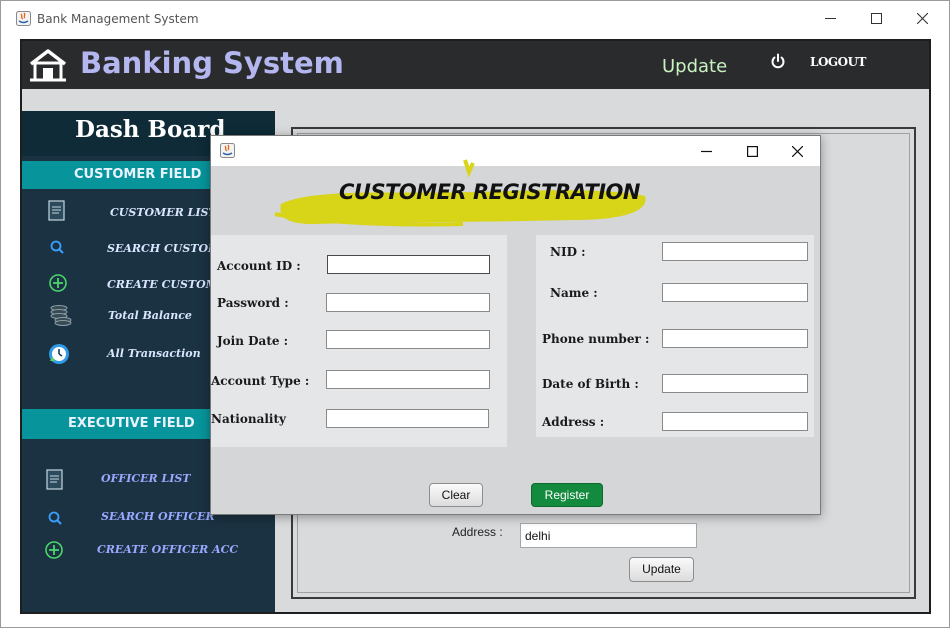 This screenshot has width=950, height=628. I want to click on bank-logo-icon, so click(48, 65).